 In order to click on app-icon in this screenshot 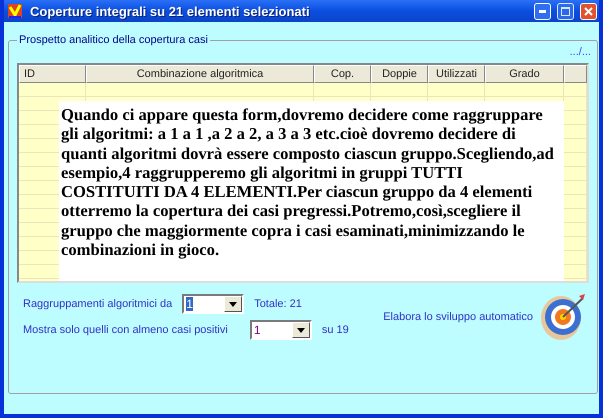, I will do `click(15, 11)`.